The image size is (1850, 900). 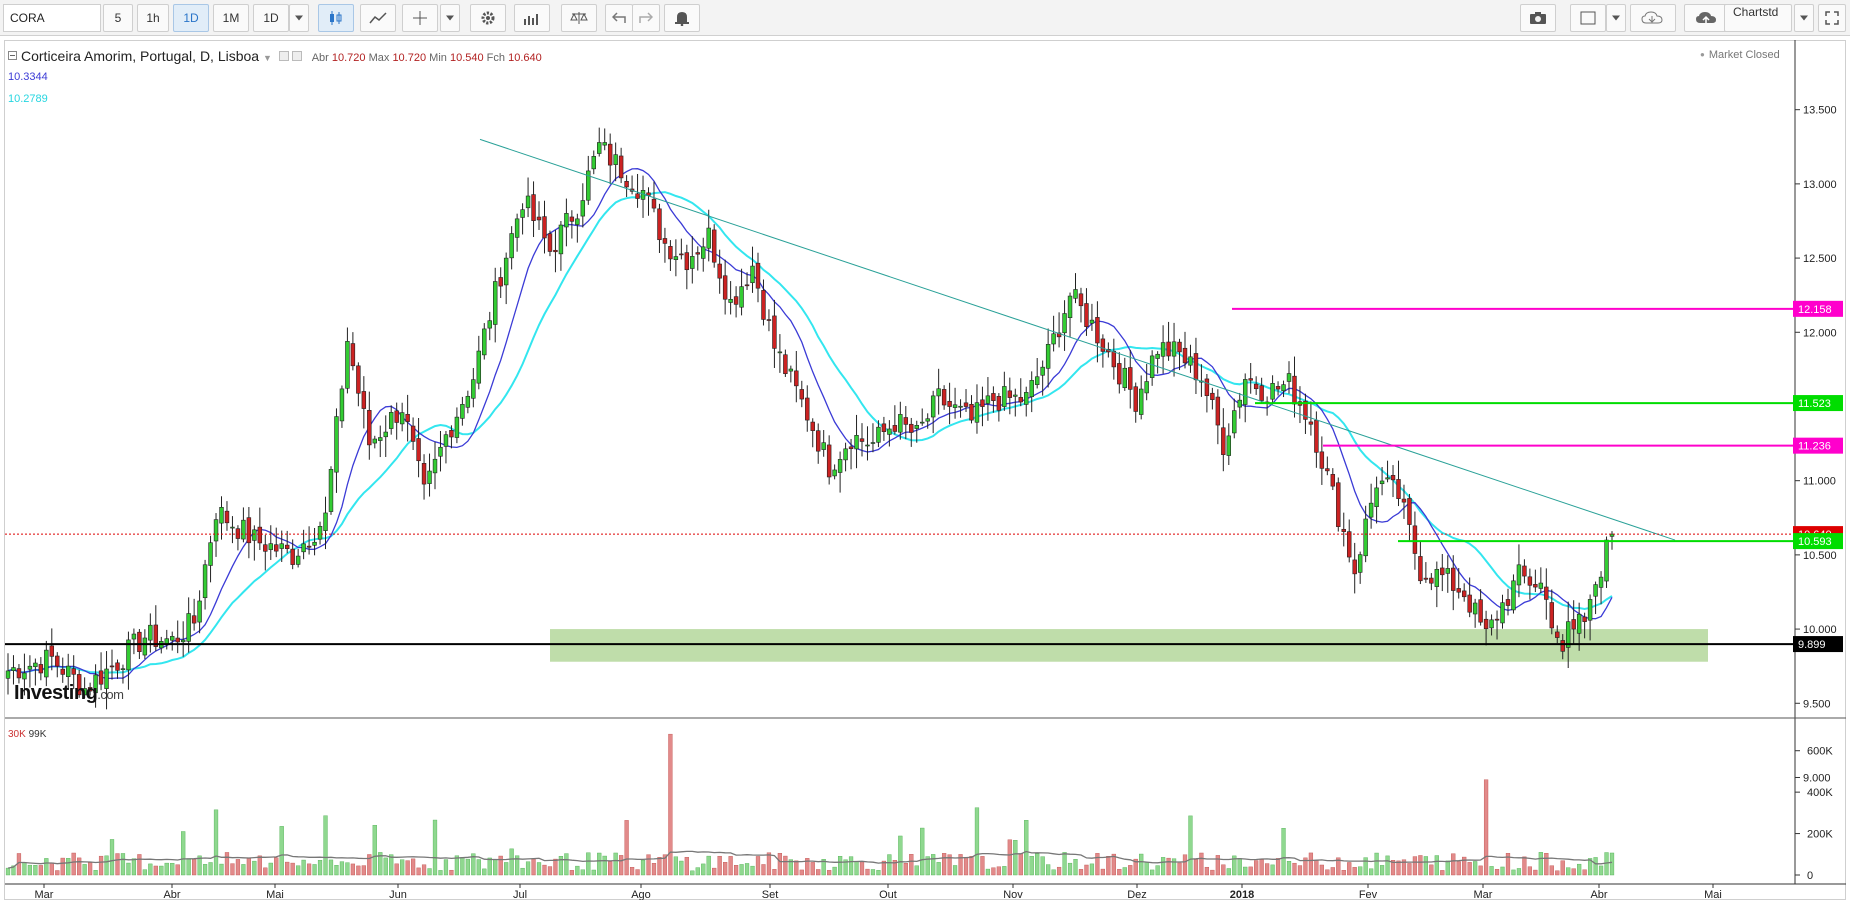 I want to click on price-tick-label: 9.000, so click(x=1817, y=778).